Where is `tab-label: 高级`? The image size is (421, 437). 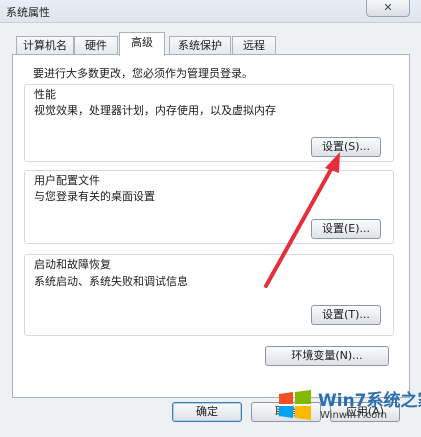
tab-label: 高级 is located at coordinates (142, 42).